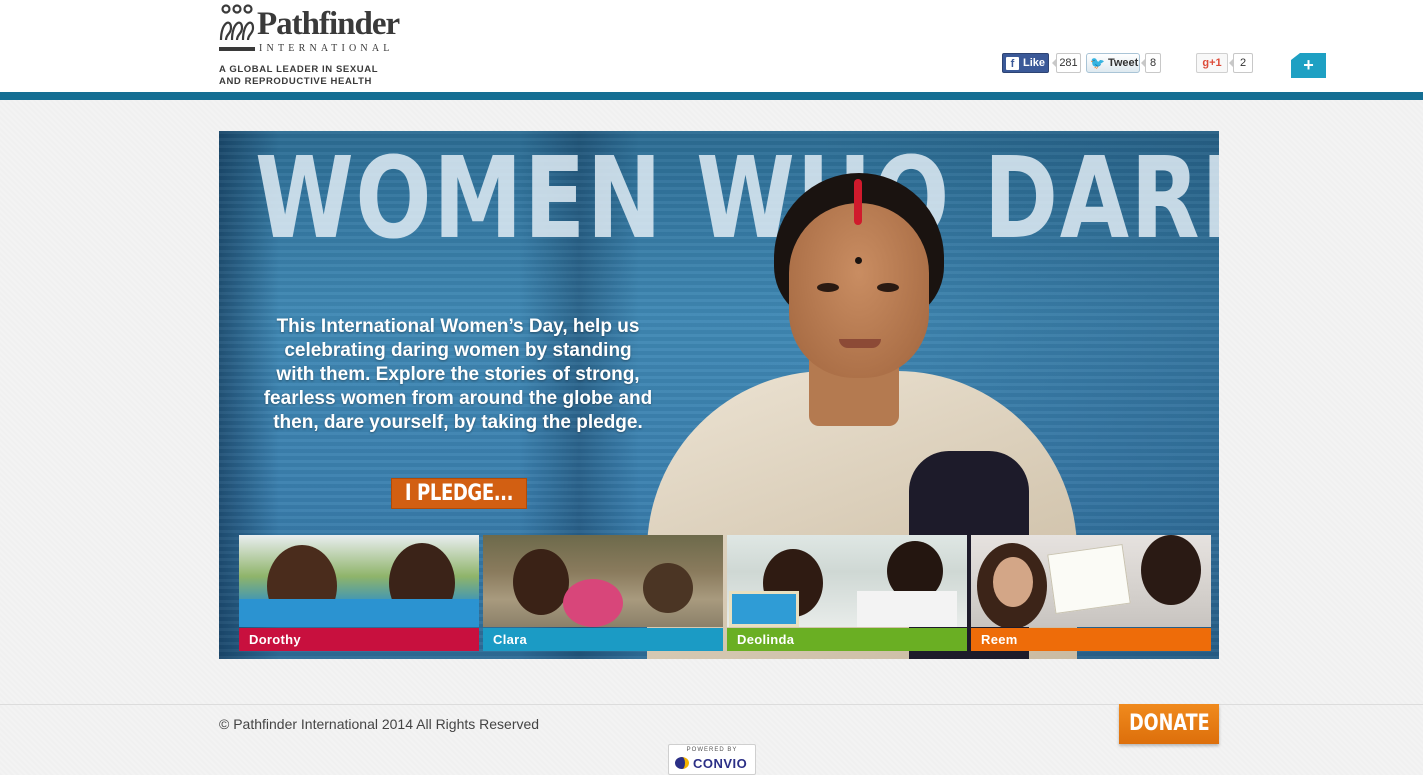  I want to click on logo-subname: INTERNATIONAL, so click(326, 48).